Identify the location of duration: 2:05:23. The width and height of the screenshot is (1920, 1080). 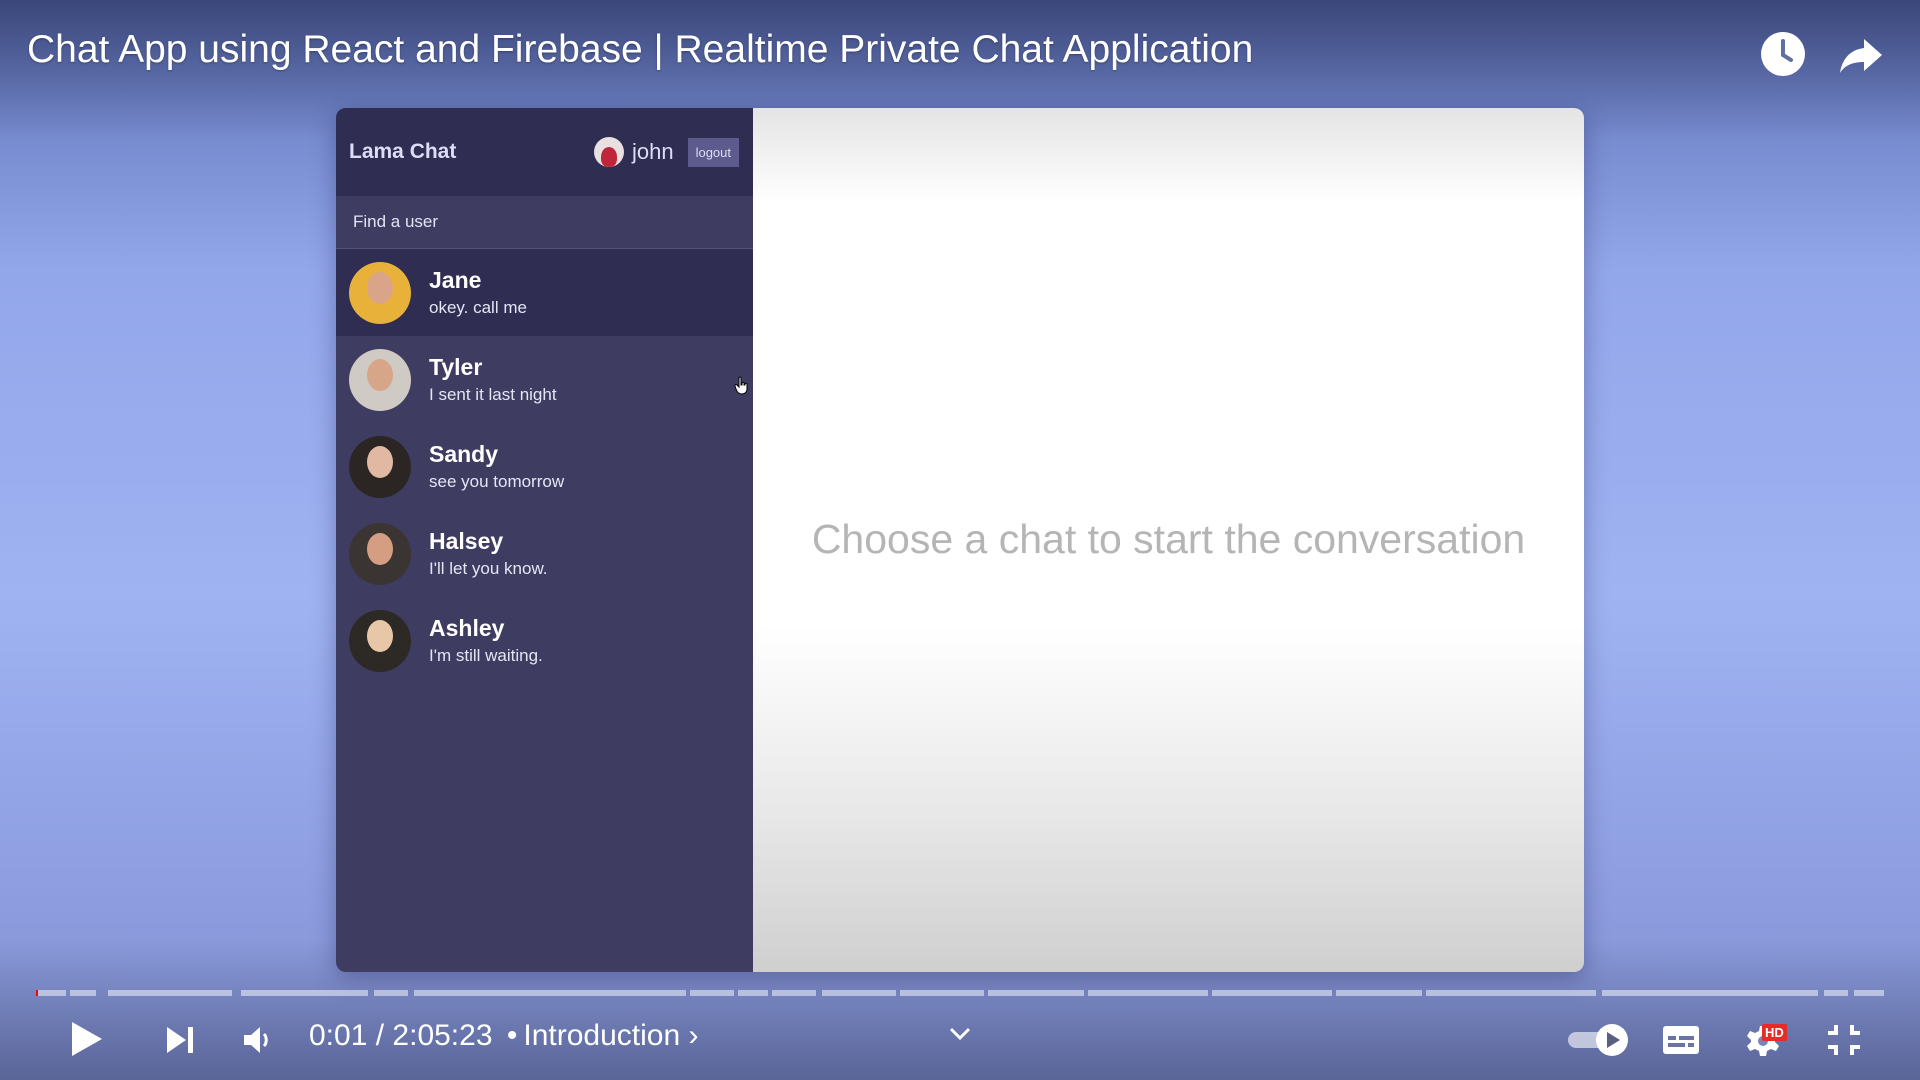
(442, 1035).